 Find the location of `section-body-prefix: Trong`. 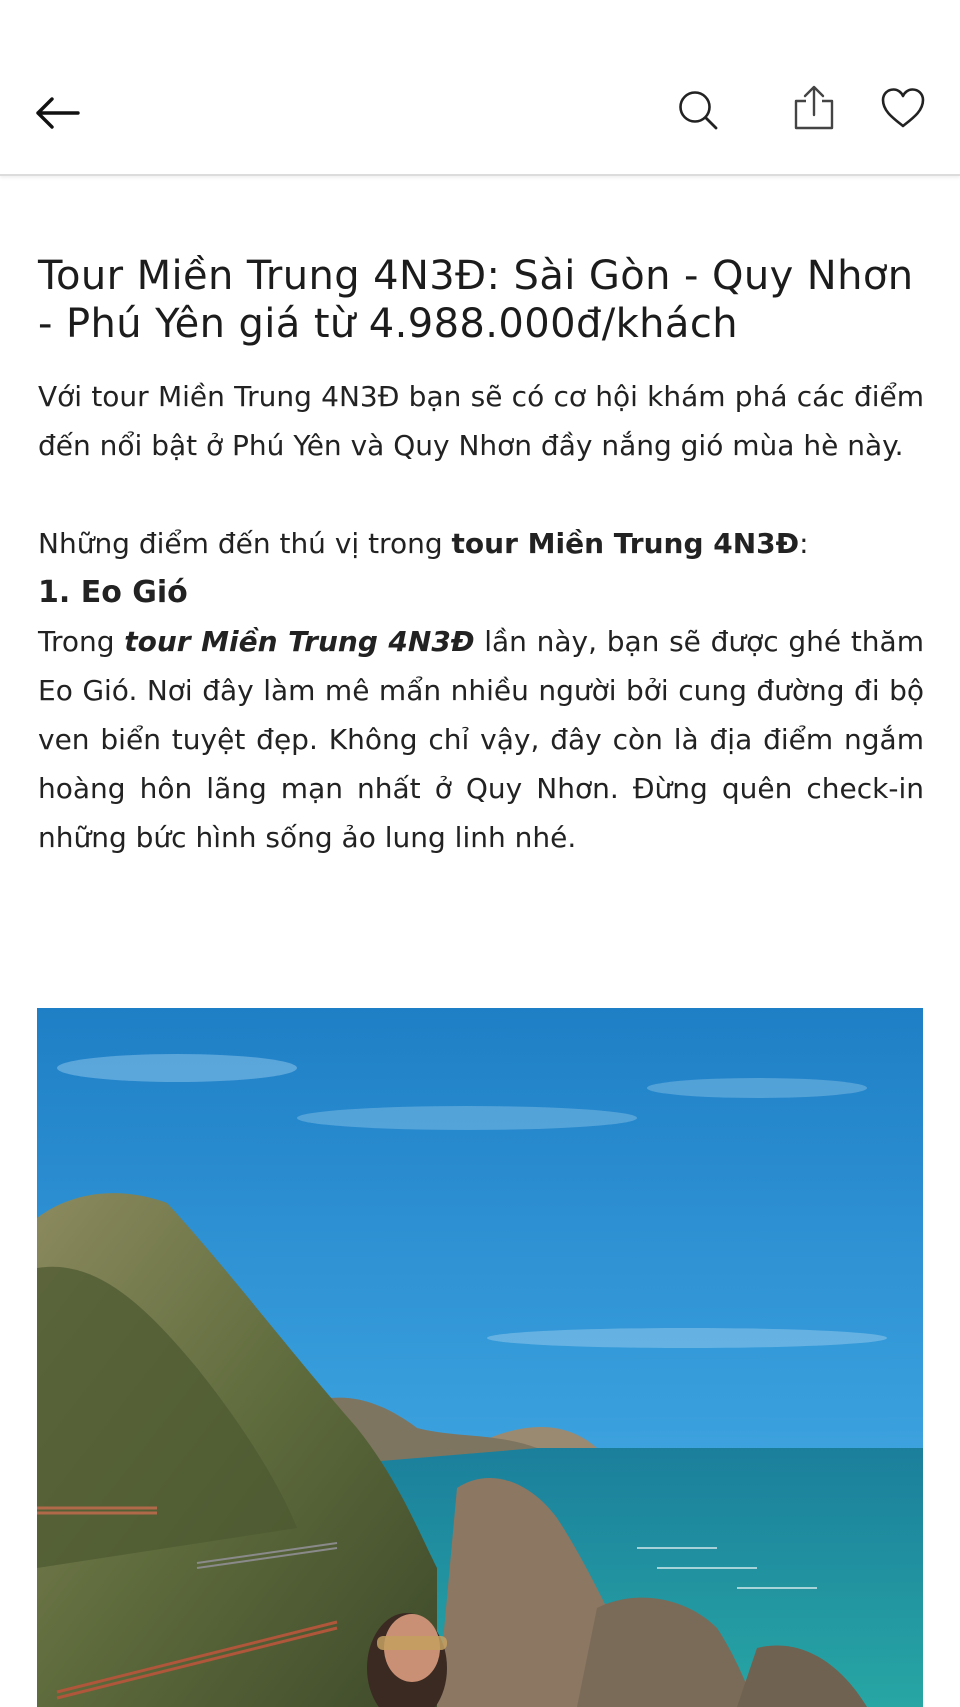

section-body-prefix: Trong is located at coordinates (81, 641).